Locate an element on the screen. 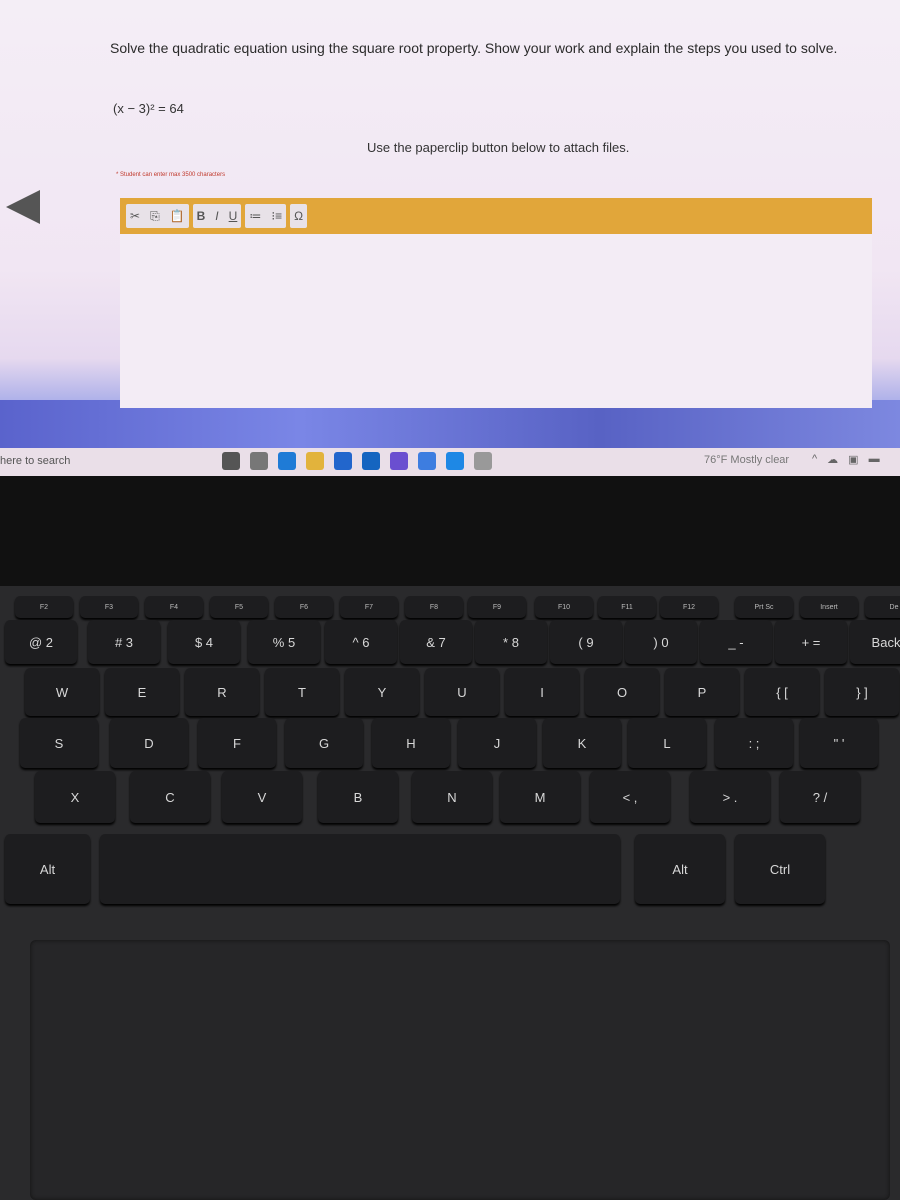 This screenshot has width=900, height=1200. key-o: O is located at coordinates (622, 692).